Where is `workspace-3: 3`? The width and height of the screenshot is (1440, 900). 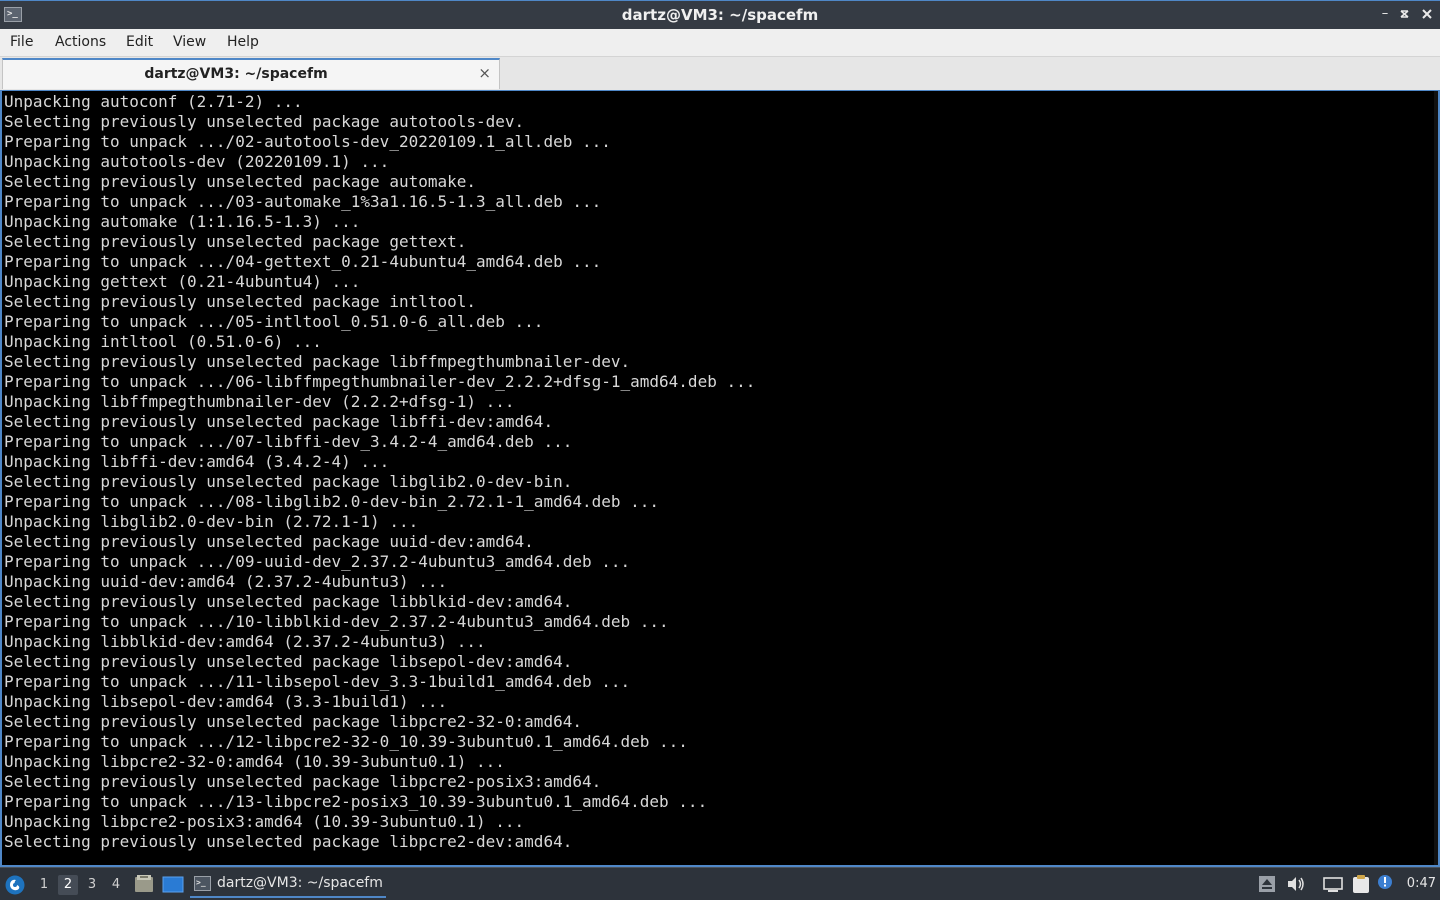 workspace-3: 3 is located at coordinates (92, 885).